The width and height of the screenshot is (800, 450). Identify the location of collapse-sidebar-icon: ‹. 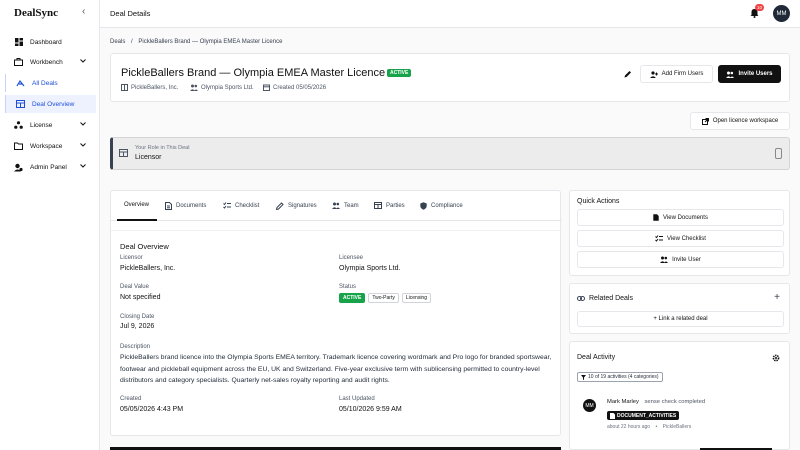
(83, 11).